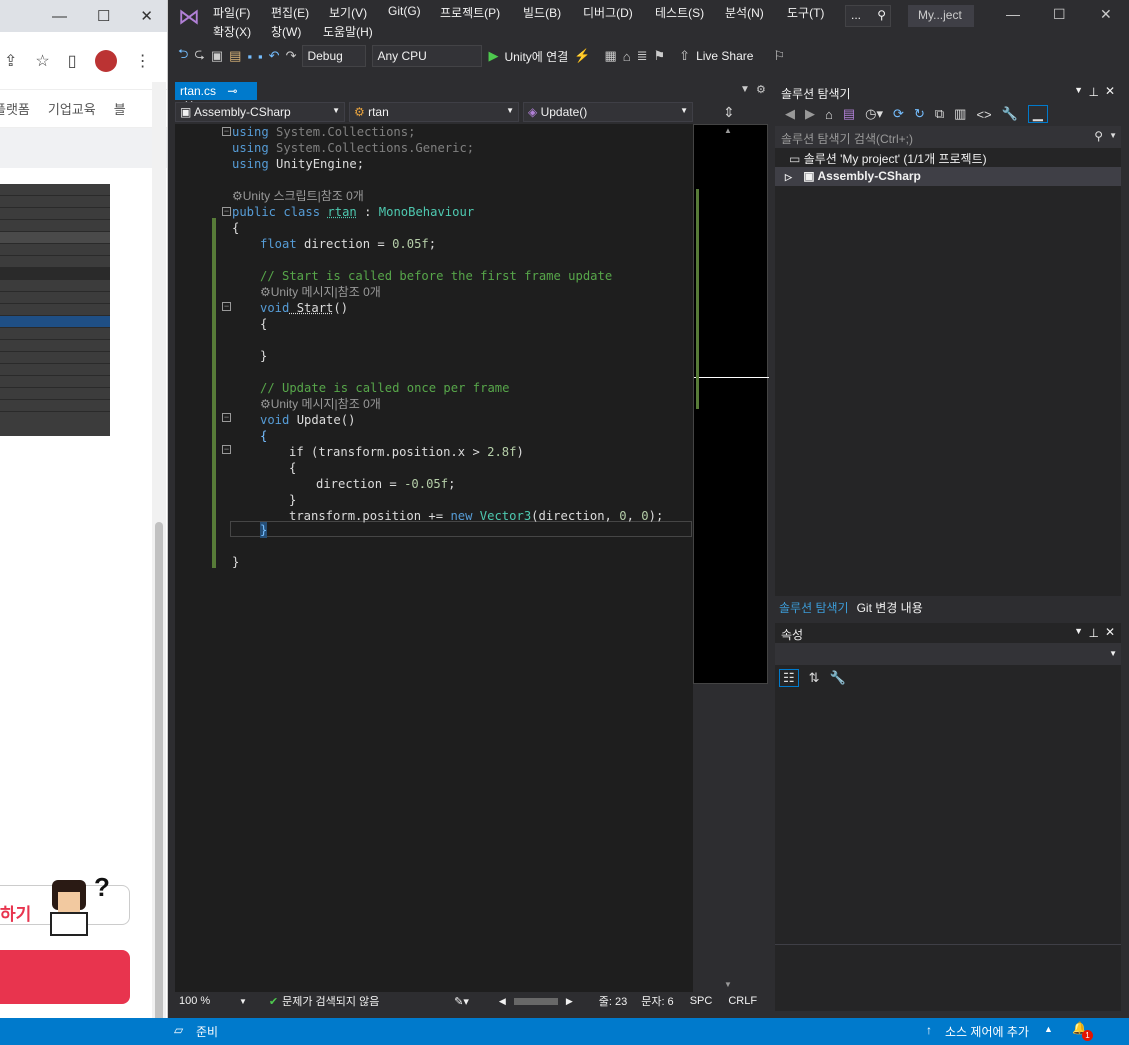 Image resolution: width=1129 pixels, height=1045 pixels. What do you see at coordinates (72, 61) in the screenshot?
I see `sidepanel-icon: ▯` at bounding box center [72, 61].